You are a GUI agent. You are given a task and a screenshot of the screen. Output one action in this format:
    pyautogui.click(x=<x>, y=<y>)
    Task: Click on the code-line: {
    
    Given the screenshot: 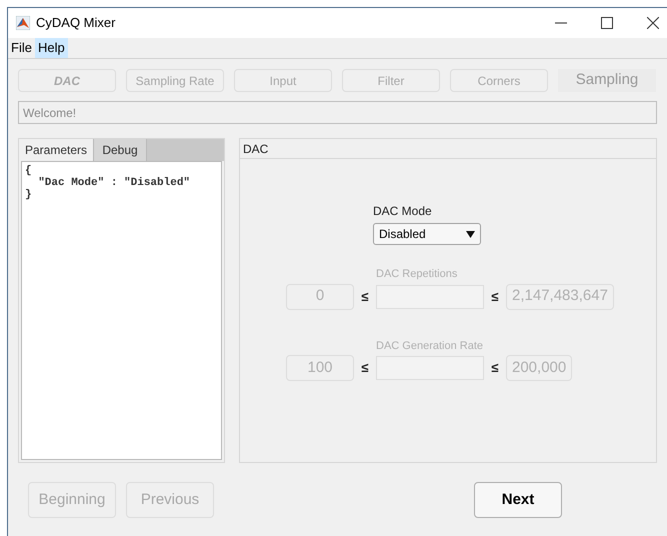 What is the action you would take?
    pyautogui.click(x=29, y=171)
    